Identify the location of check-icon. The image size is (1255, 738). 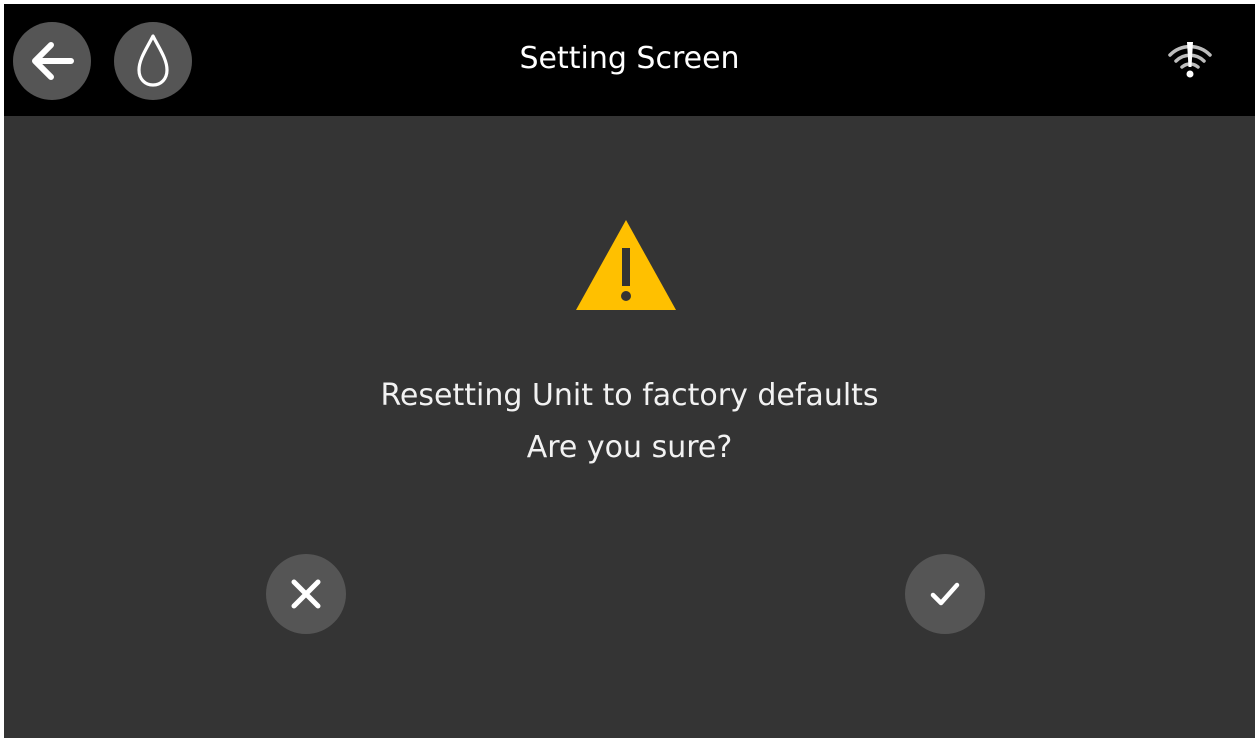
(945, 594).